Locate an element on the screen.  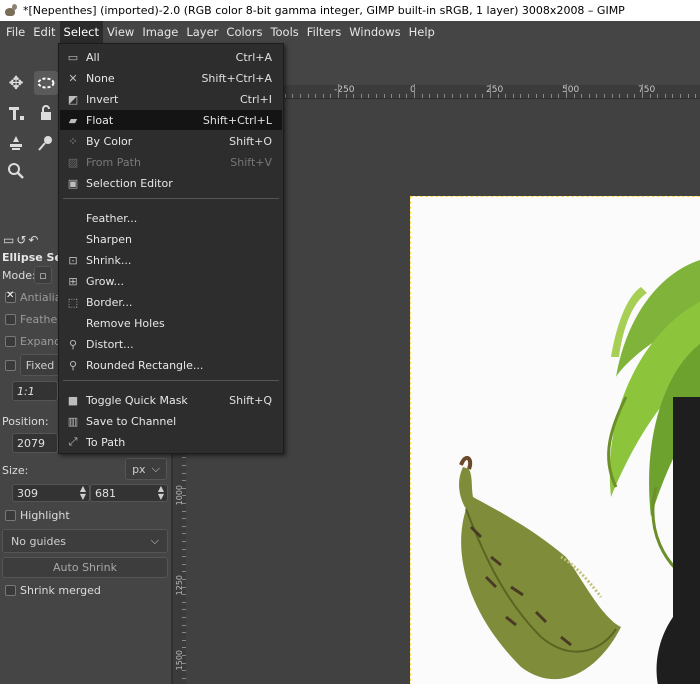
move-tool-icon: ✥ is located at coordinates (16, 83).